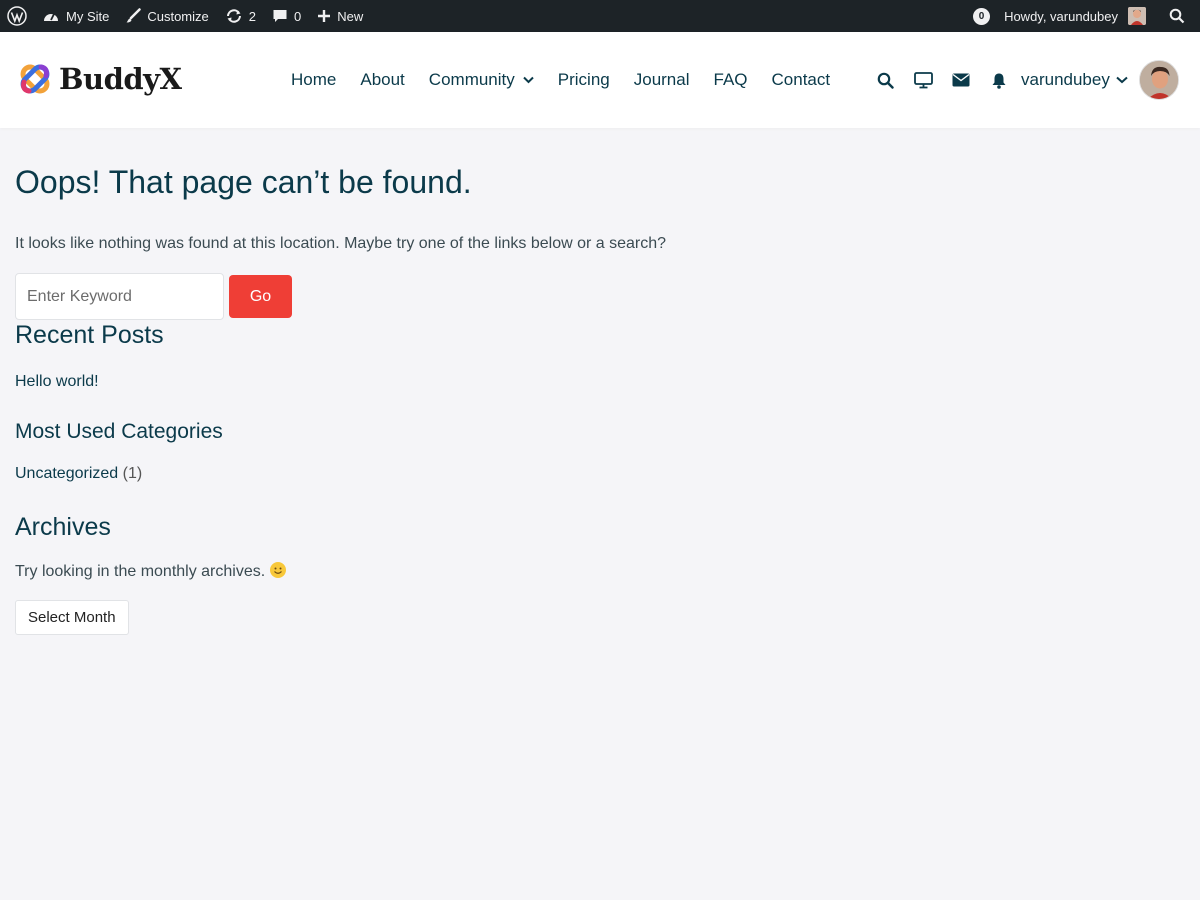 The height and width of the screenshot is (900, 1200). I want to click on nav-journal-label: Journal, so click(661, 79).